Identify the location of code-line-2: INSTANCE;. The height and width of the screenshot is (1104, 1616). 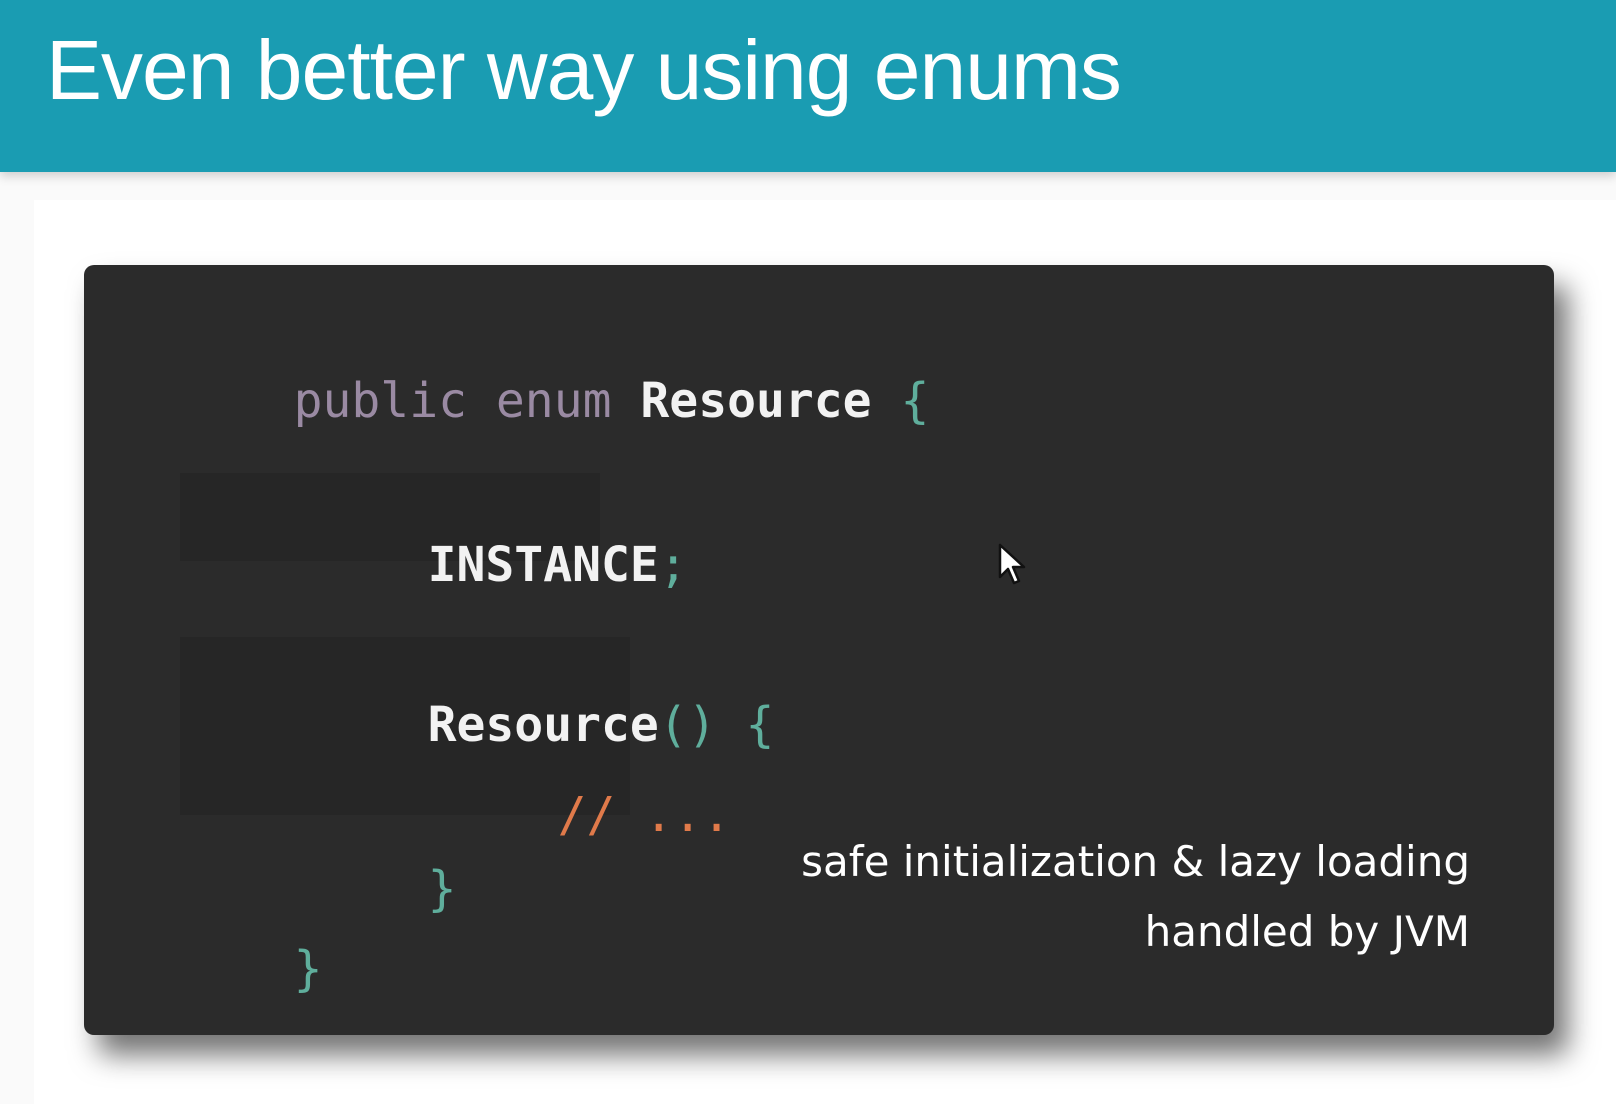
(500, 565).